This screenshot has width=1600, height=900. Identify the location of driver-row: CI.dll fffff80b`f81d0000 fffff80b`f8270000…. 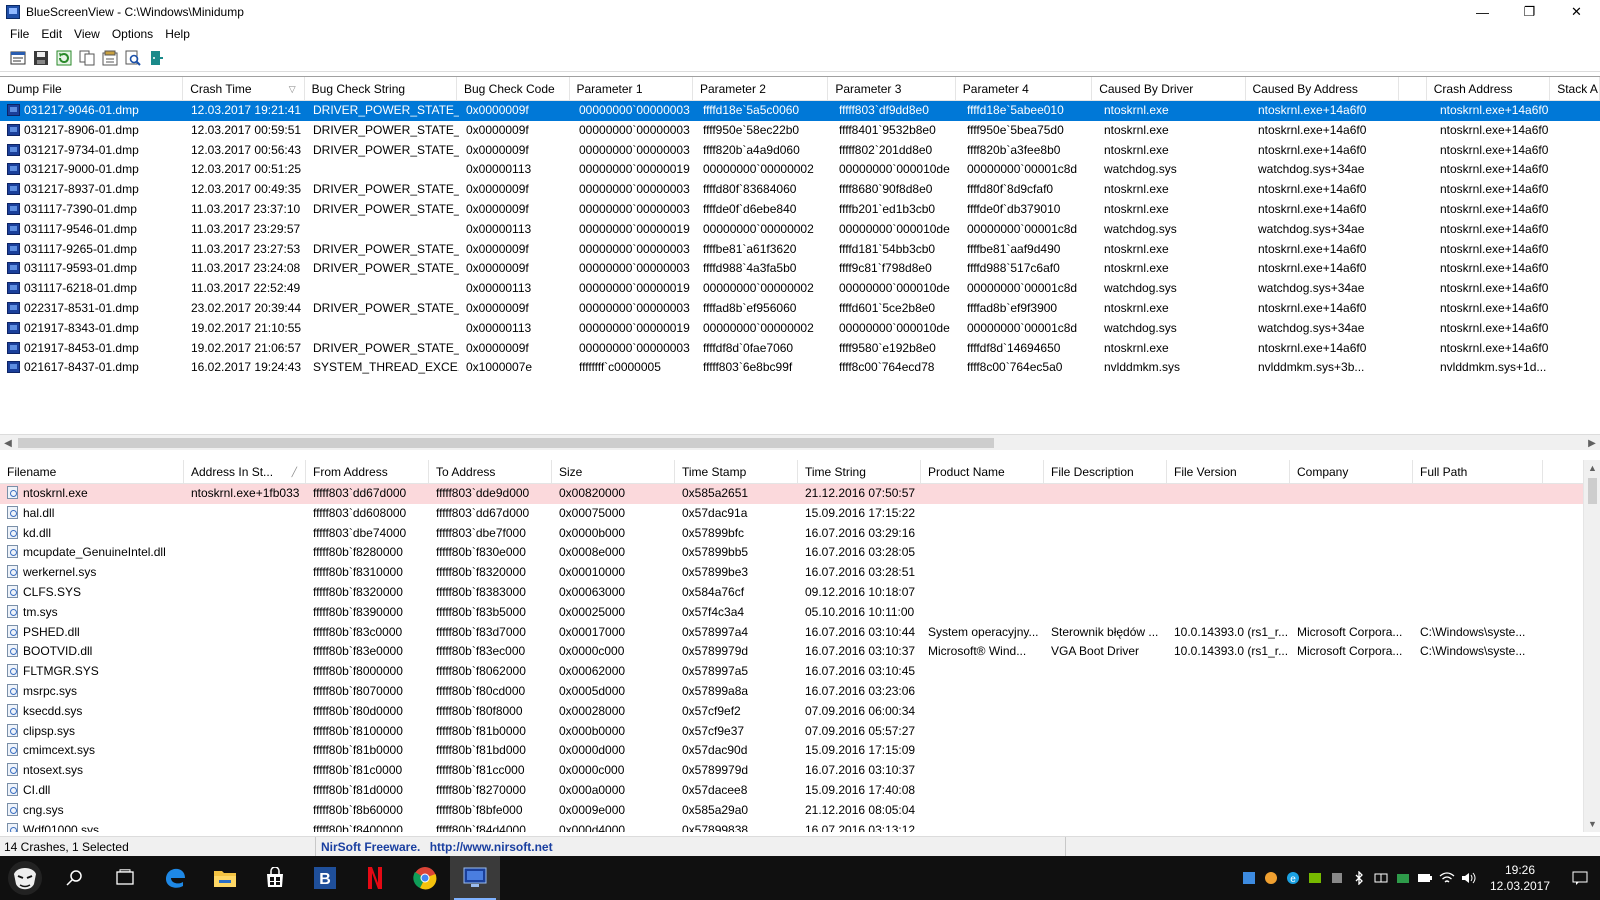
(800, 791).